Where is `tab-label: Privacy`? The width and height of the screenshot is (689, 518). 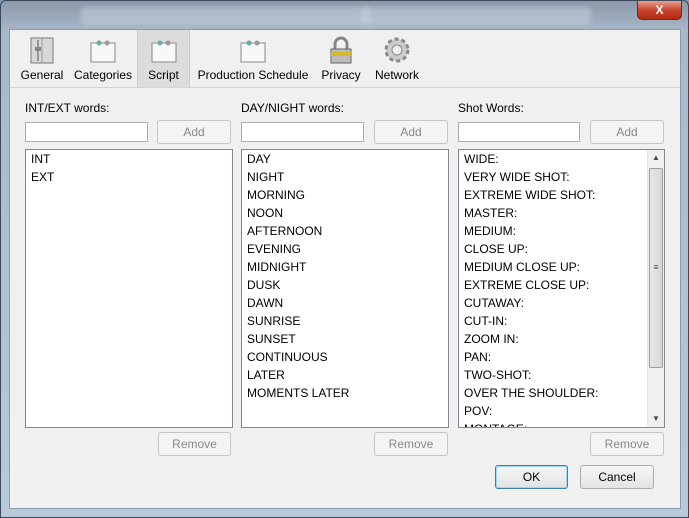 tab-label: Privacy is located at coordinates (341, 75).